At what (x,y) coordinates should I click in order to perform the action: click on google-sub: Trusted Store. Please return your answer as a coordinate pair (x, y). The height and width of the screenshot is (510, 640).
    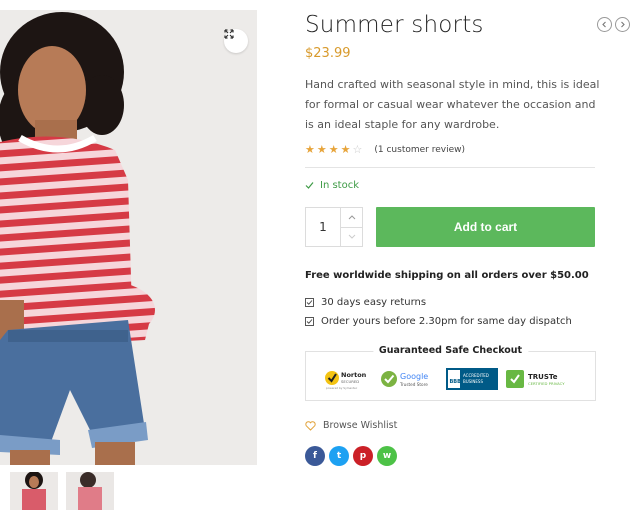
    Looking at the image, I should click on (413, 384).